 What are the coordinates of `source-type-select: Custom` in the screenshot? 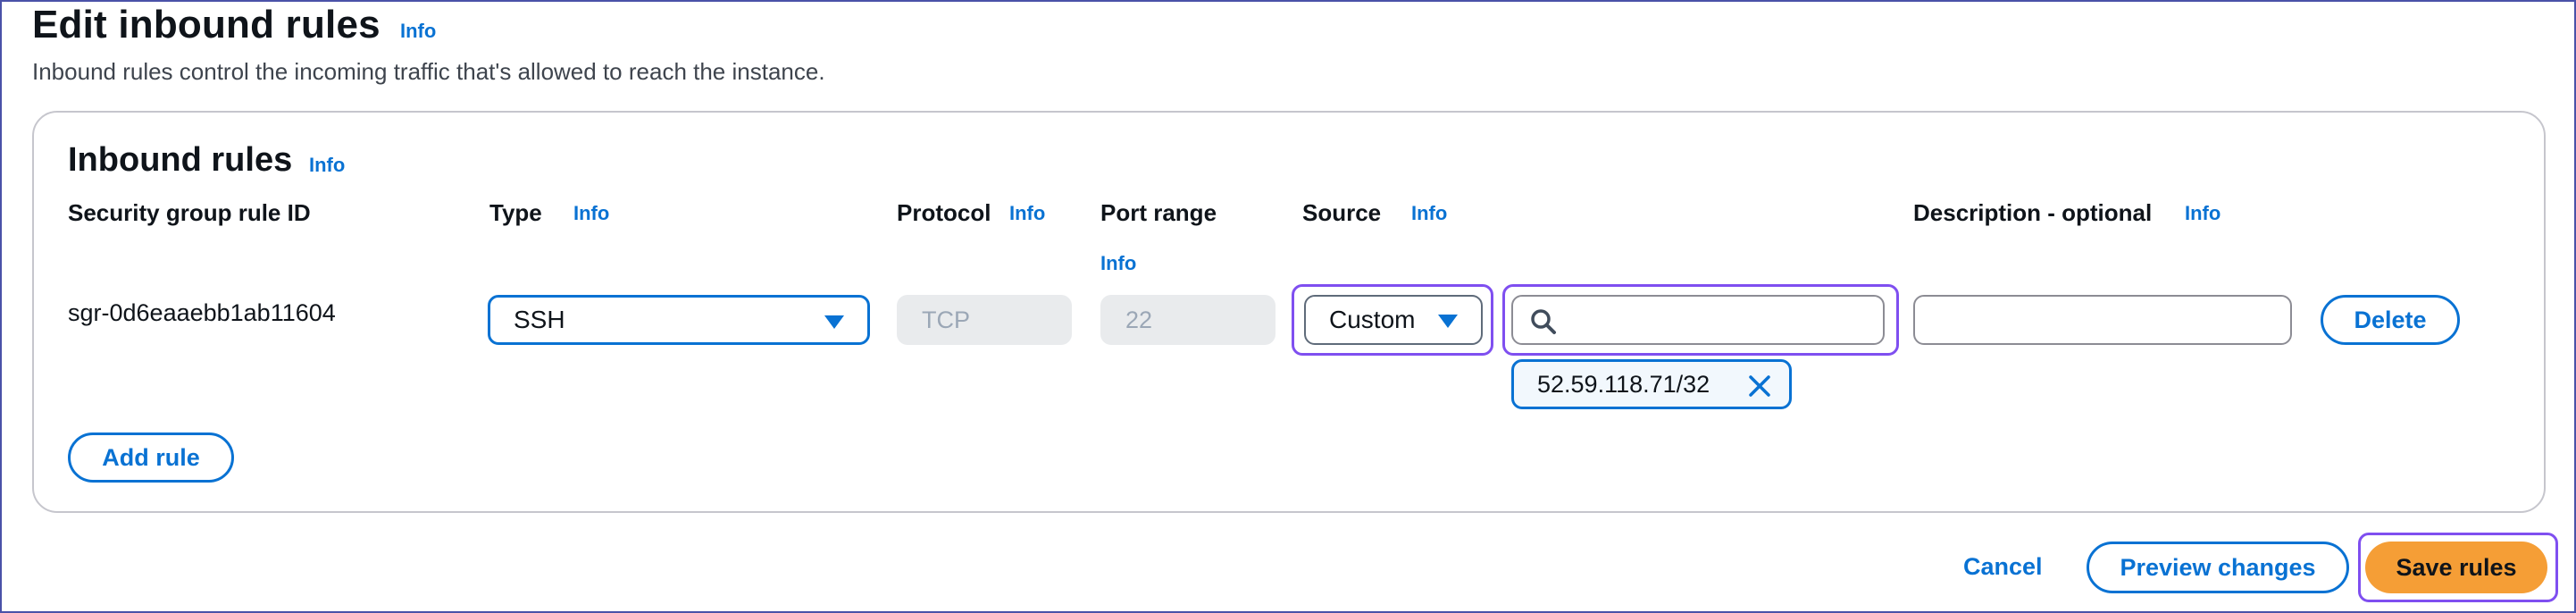 It's located at (1394, 320).